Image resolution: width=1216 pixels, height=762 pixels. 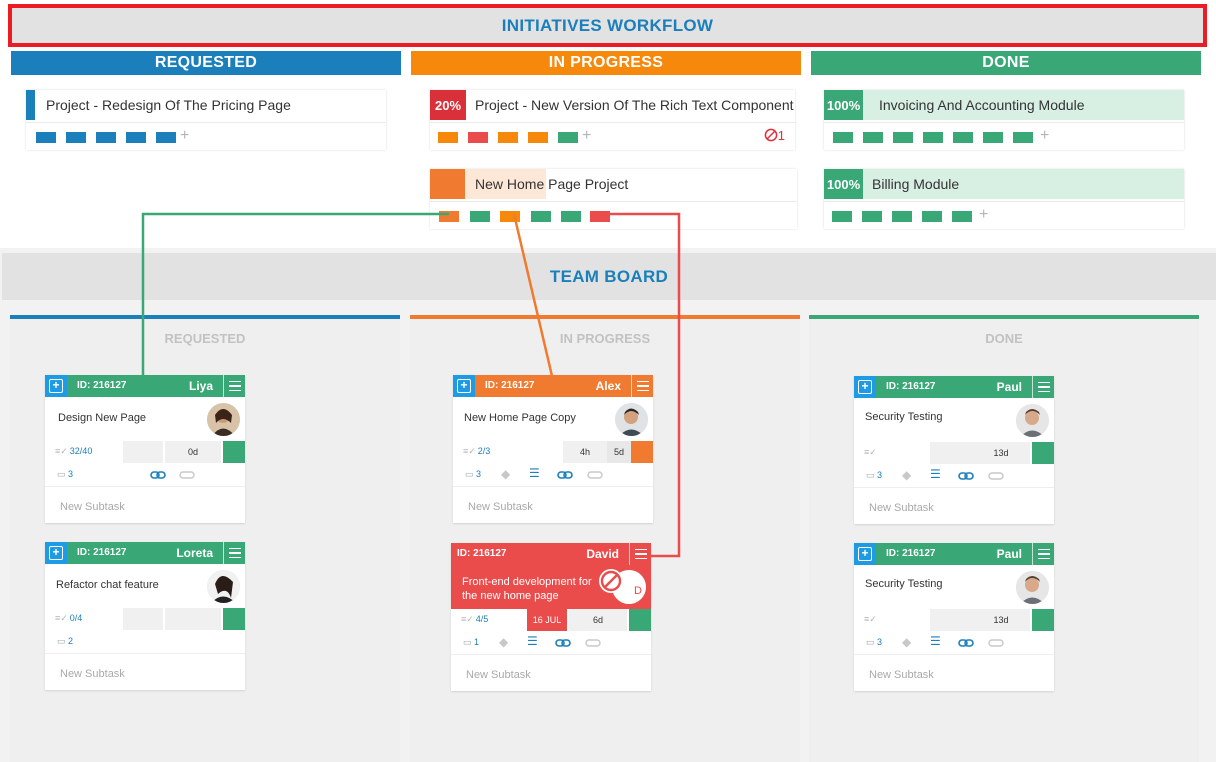 I want to click on initiative-title: Project - Redesign Of The Pricing Page, so click(x=168, y=105).